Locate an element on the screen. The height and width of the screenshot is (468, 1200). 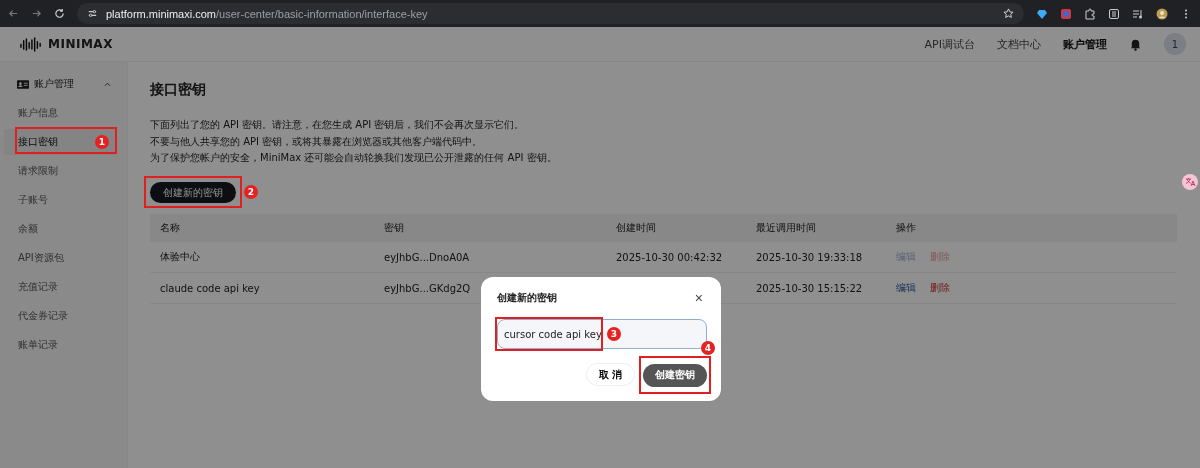
site-info-icon is located at coordinates (92, 13).